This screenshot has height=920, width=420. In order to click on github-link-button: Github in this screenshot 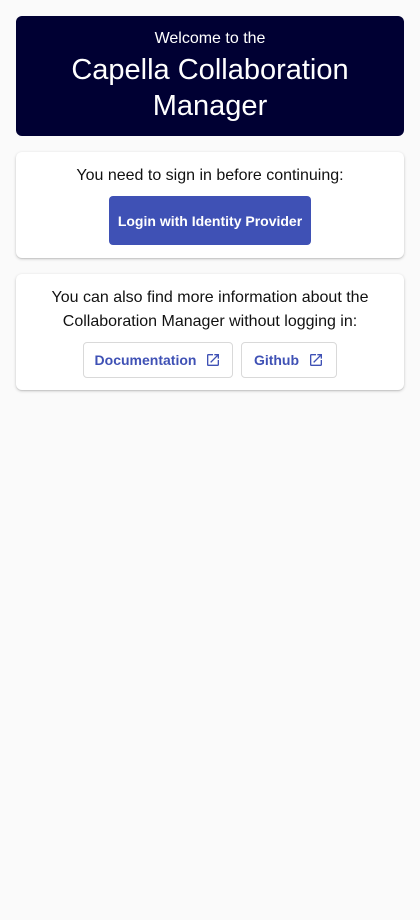, I will do `click(289, 360)`.